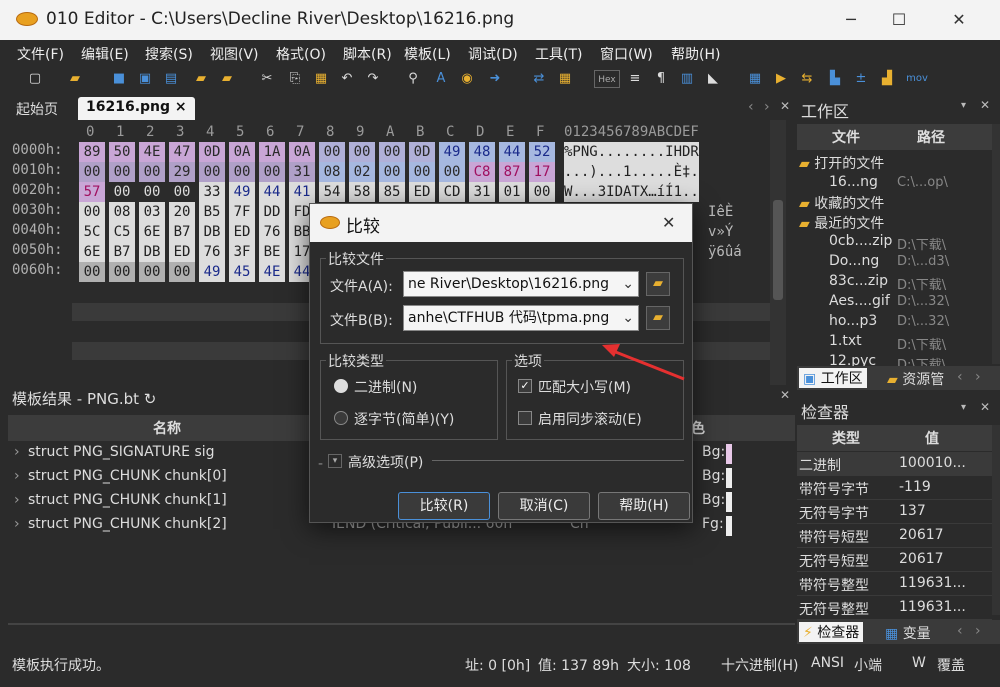 The image size is (1000, 687). I want to click on hex-byte: 31, so click(302, 172).